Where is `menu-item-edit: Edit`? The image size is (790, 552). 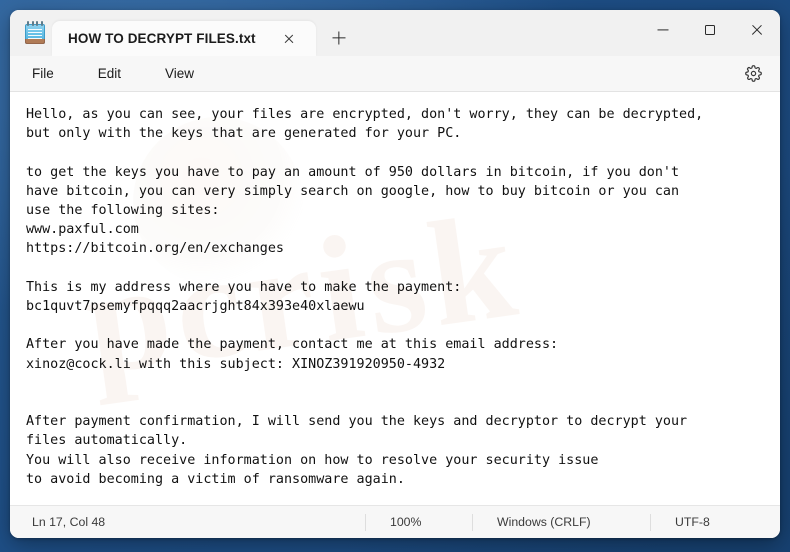
menu-item-edit: Edit is located at coordinates (109, 73).